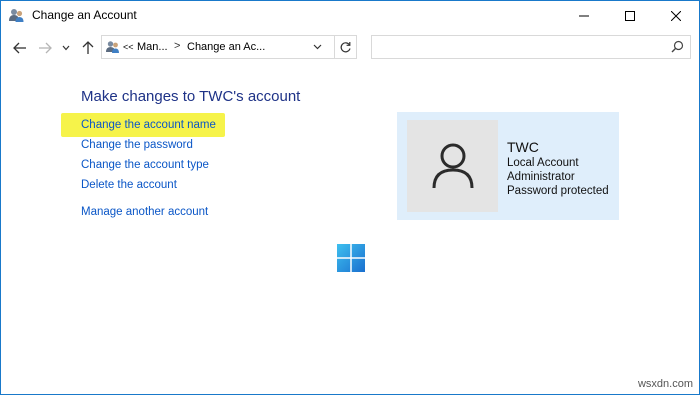 The height and width of the screenshot is (395, 700). Describe the element at coordinates (543, 163) in the screenshot. I see `account-type: Local Account` at that location.